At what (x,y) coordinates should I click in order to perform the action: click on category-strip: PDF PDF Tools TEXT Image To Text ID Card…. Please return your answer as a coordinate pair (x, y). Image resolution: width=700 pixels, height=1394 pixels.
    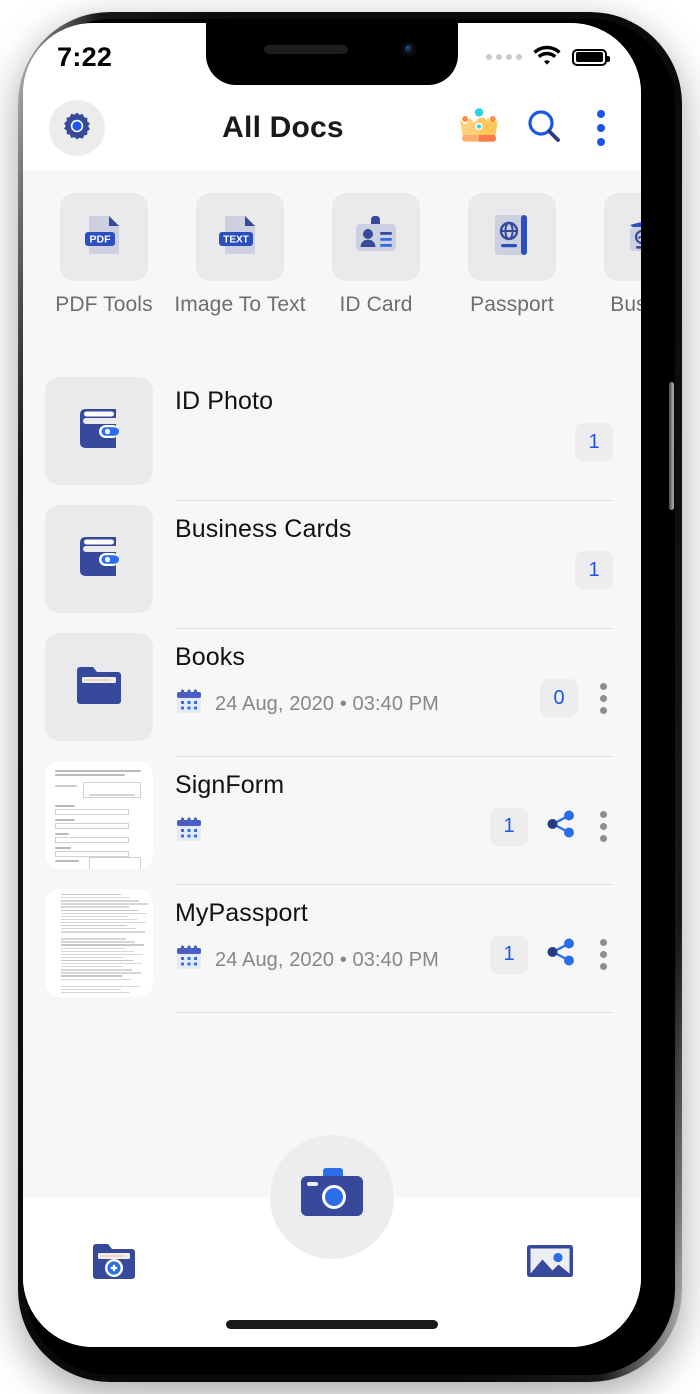
    Looking at the image, I should click on (332, 267).